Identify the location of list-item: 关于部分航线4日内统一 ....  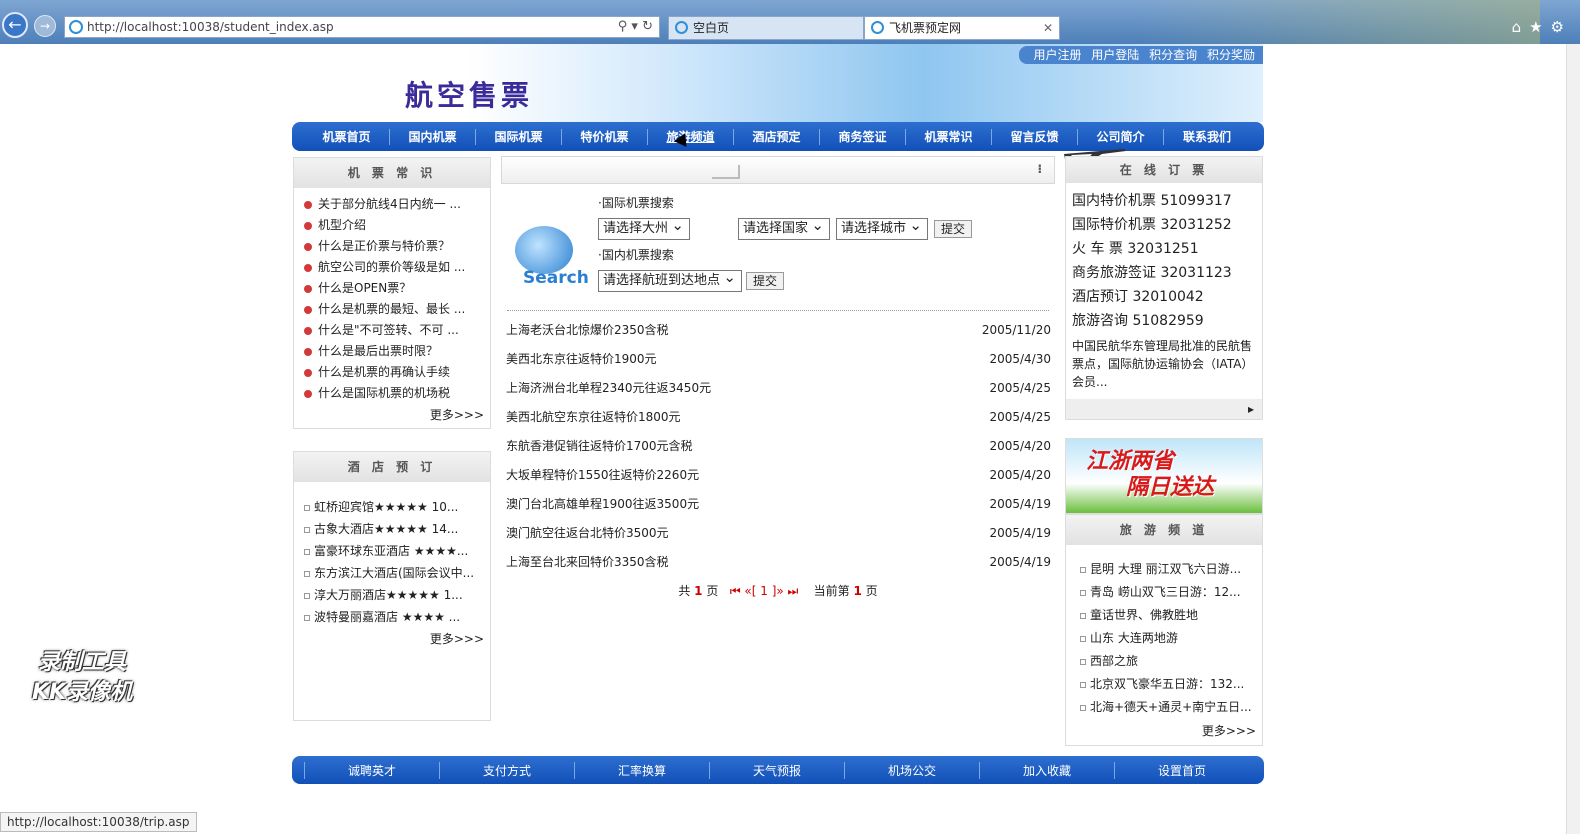
(393, 204).